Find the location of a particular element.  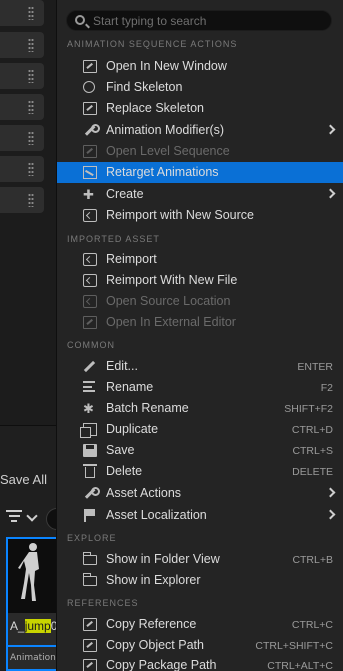

wrench-icon is located at coordinates (91, 493).